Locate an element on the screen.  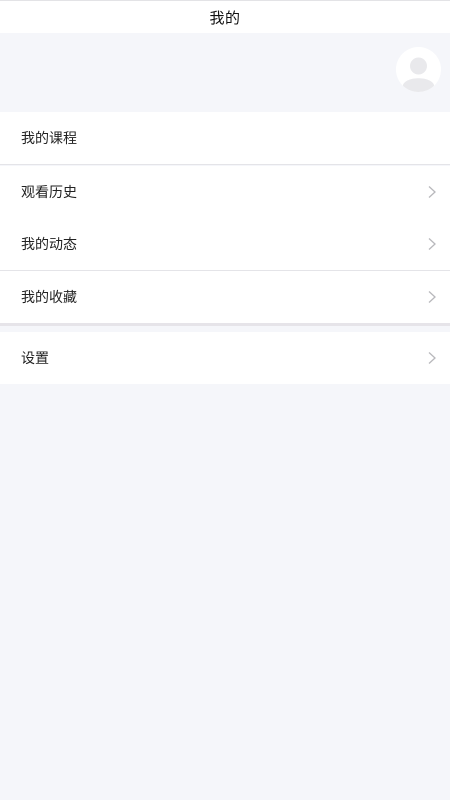
menu-item-my-courses: 我的课程 is located at coordinates (225, 138).